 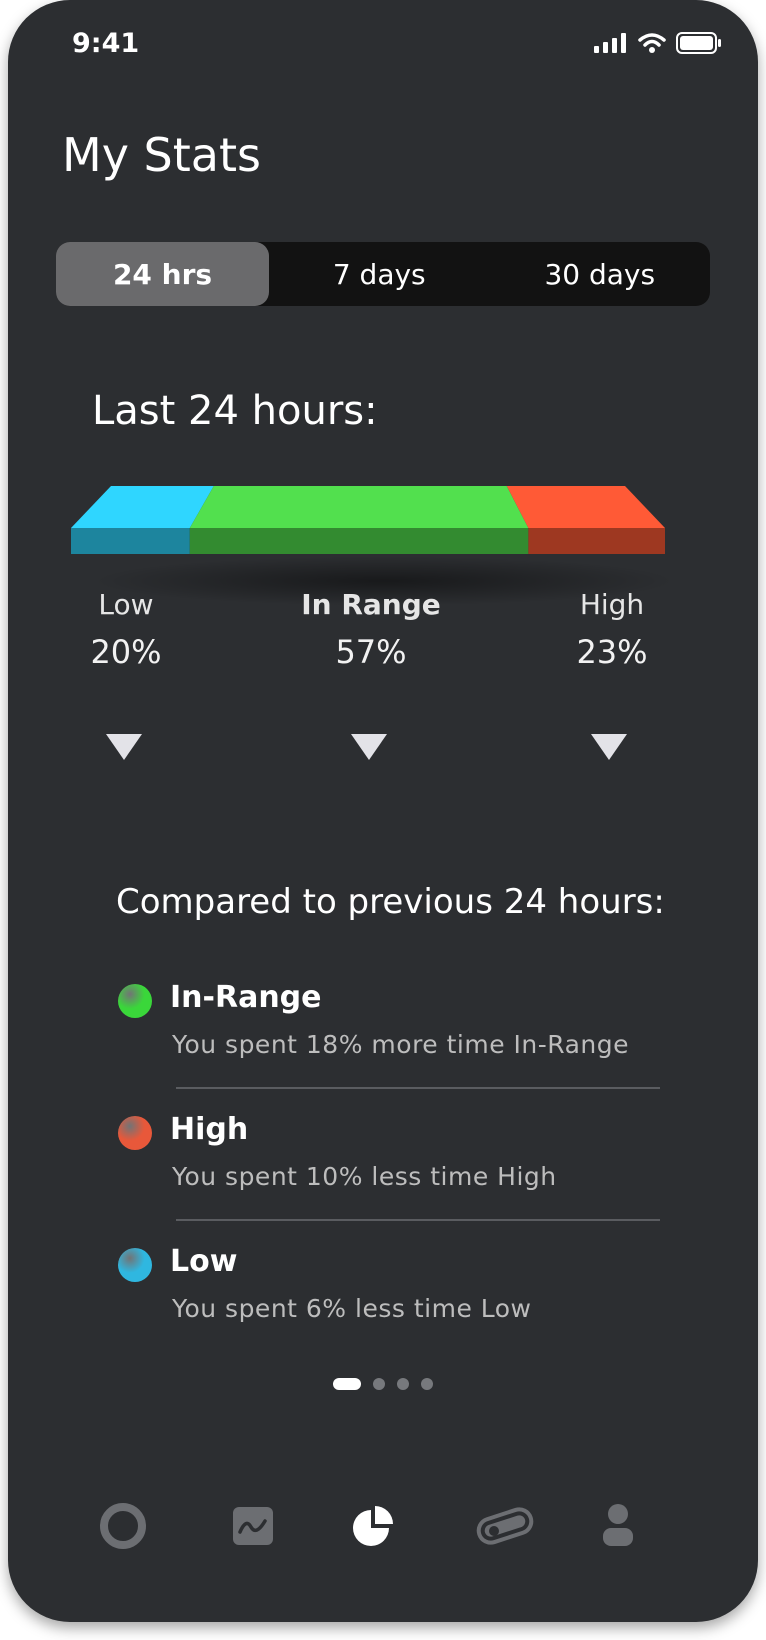 I want to click on in-range-segment, so click(x=359, y=520).